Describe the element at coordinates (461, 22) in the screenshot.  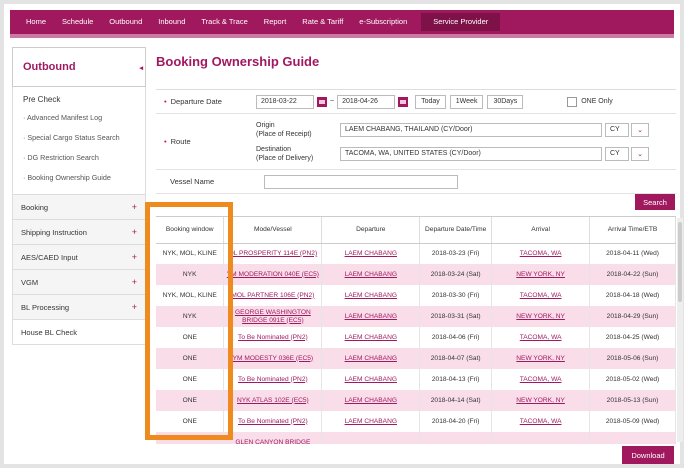
I see `nav-service-provider: Service Provider` at that location.